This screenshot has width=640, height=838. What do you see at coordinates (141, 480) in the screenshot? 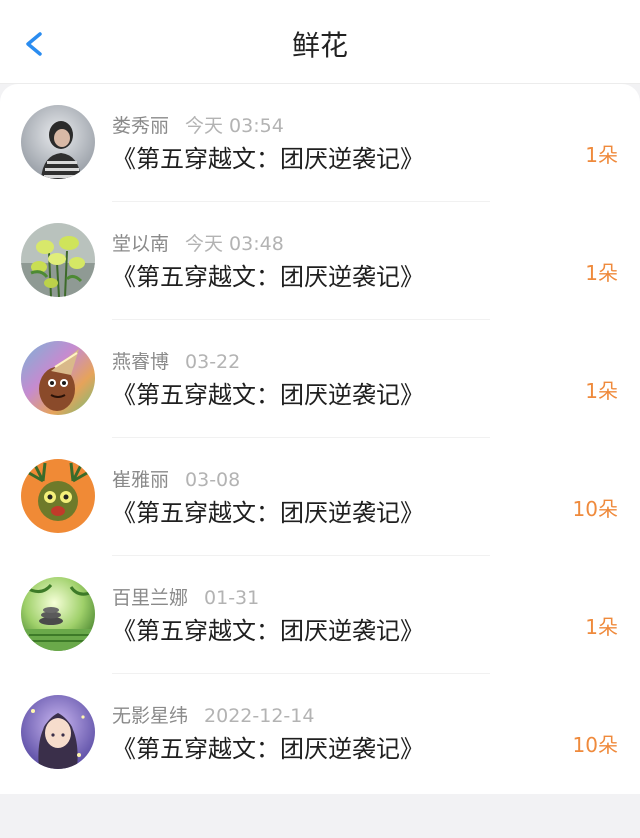
I see `user-name: 崔雅丽` at bounding box center [141, 480].